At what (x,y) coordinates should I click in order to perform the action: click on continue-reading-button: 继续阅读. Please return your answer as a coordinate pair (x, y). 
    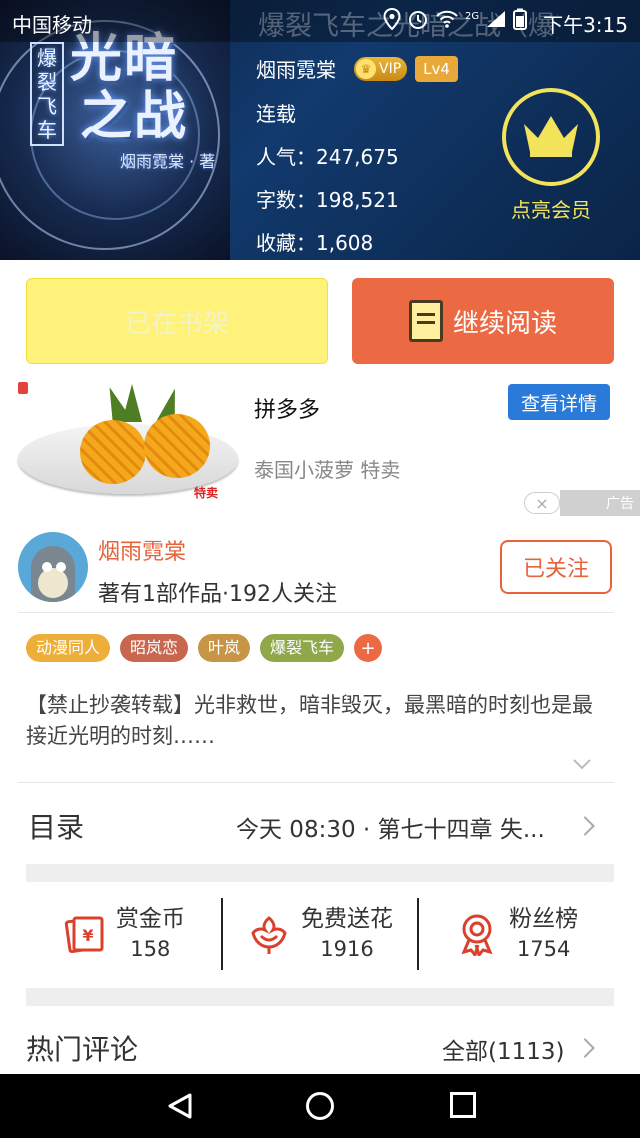
    Looking at the image, I should click on (483, 321).